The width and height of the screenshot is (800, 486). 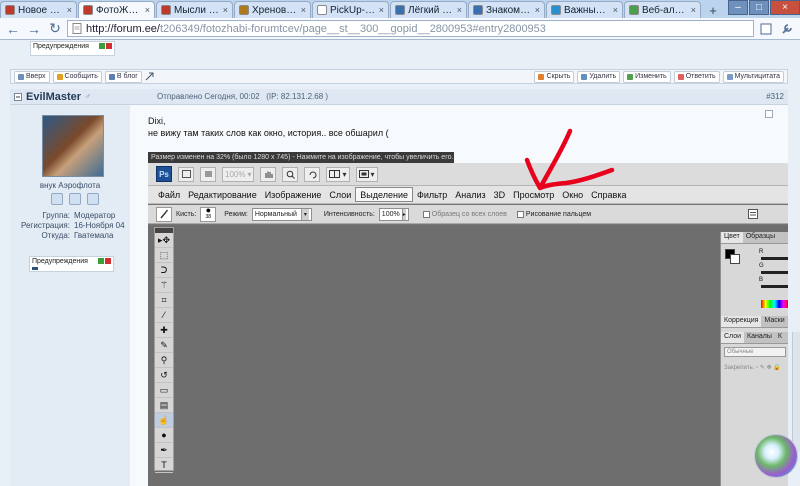 I want to click on panel-tab-color_tabs-1: Образцы, so click(x=760, y=236).